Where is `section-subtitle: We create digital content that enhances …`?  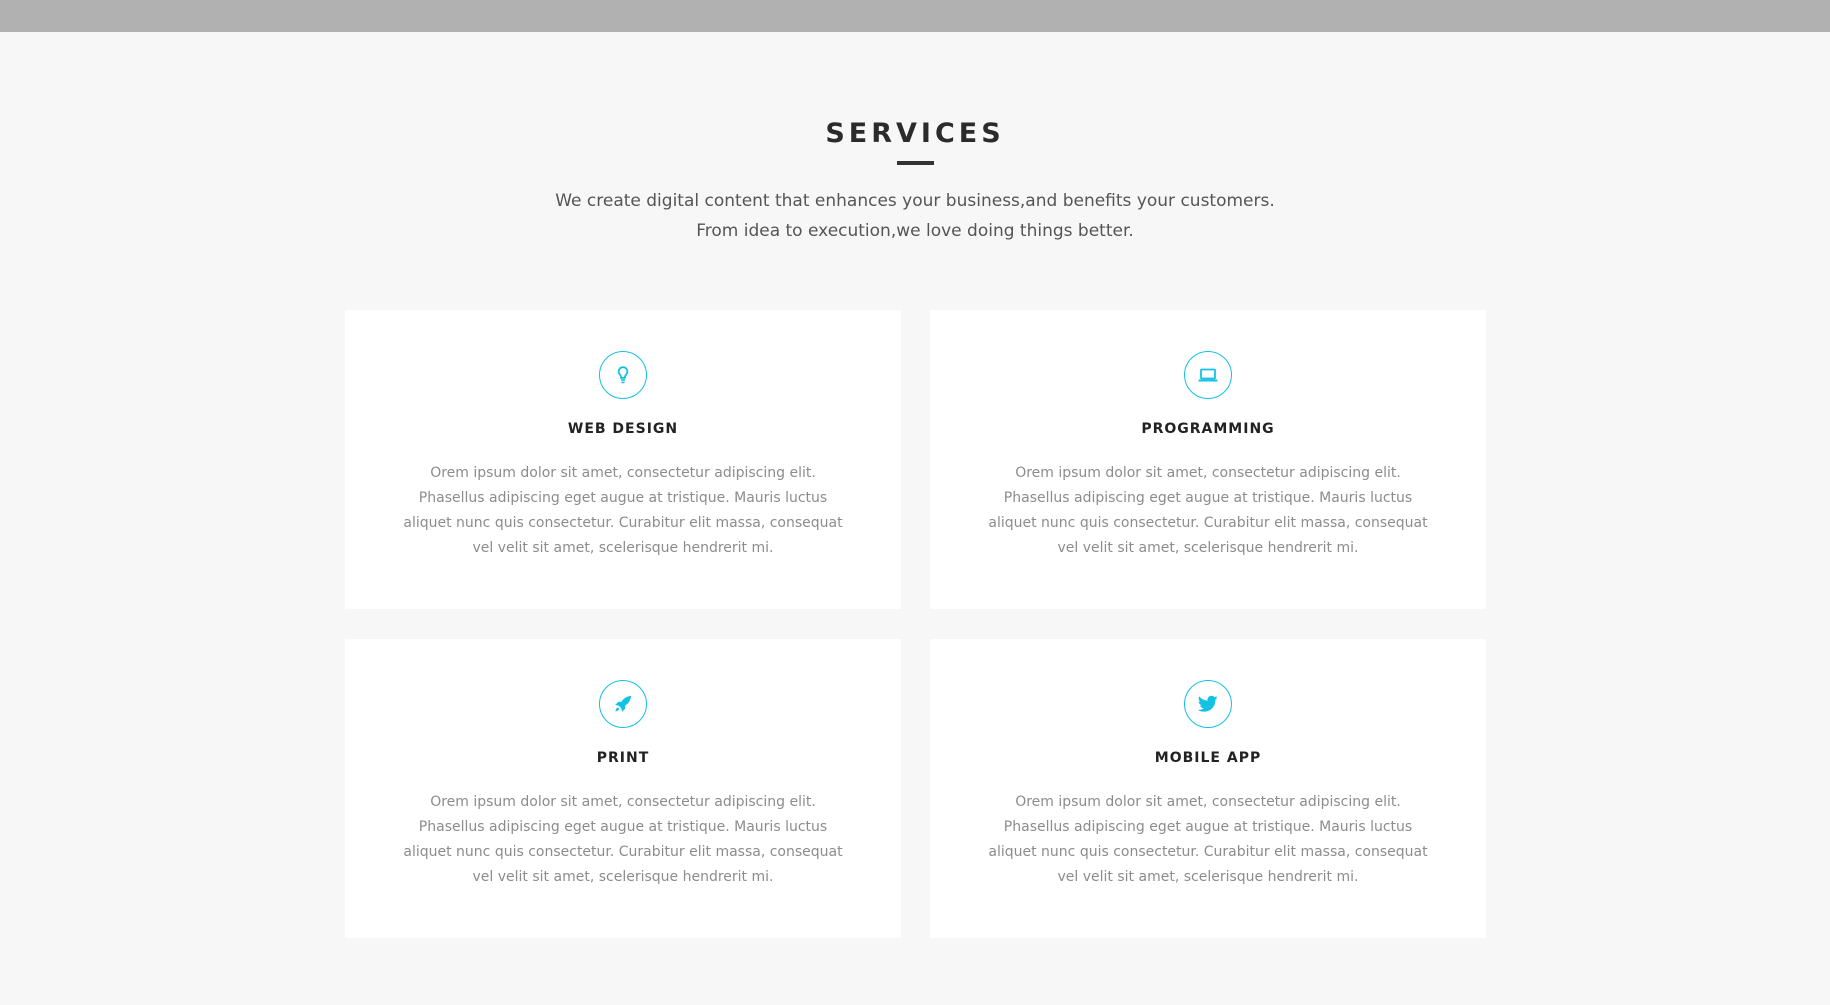
section-subtitle: We create digital content that enhances … is located at coordinates (915, 216).